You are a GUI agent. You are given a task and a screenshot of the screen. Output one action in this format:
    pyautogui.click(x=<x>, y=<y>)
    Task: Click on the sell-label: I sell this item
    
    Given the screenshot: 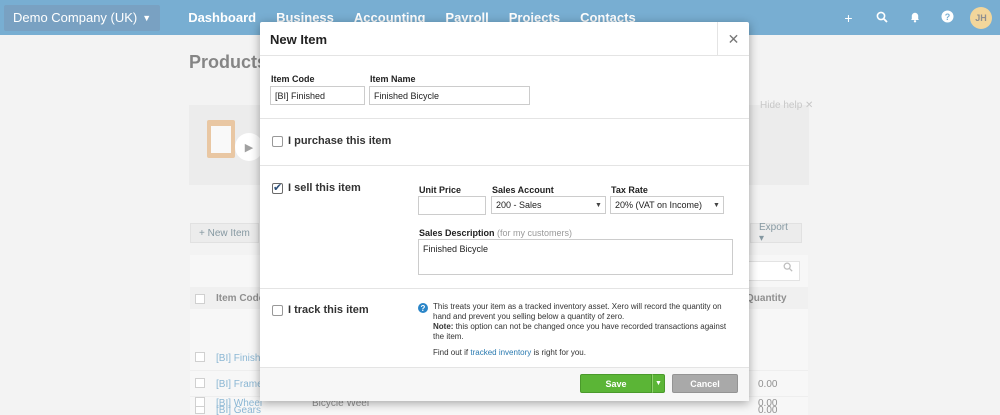 What is the action you would take?
    pyautogui.click(x=324, y=188)
    